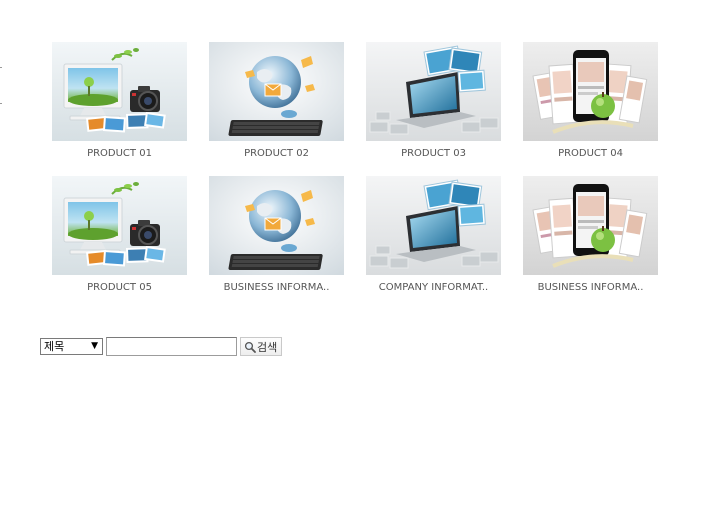  Describe the element at coordinates (590, 153) in the screenshot. I see `gallery-item-caption: PRODUCT 04` at that location.